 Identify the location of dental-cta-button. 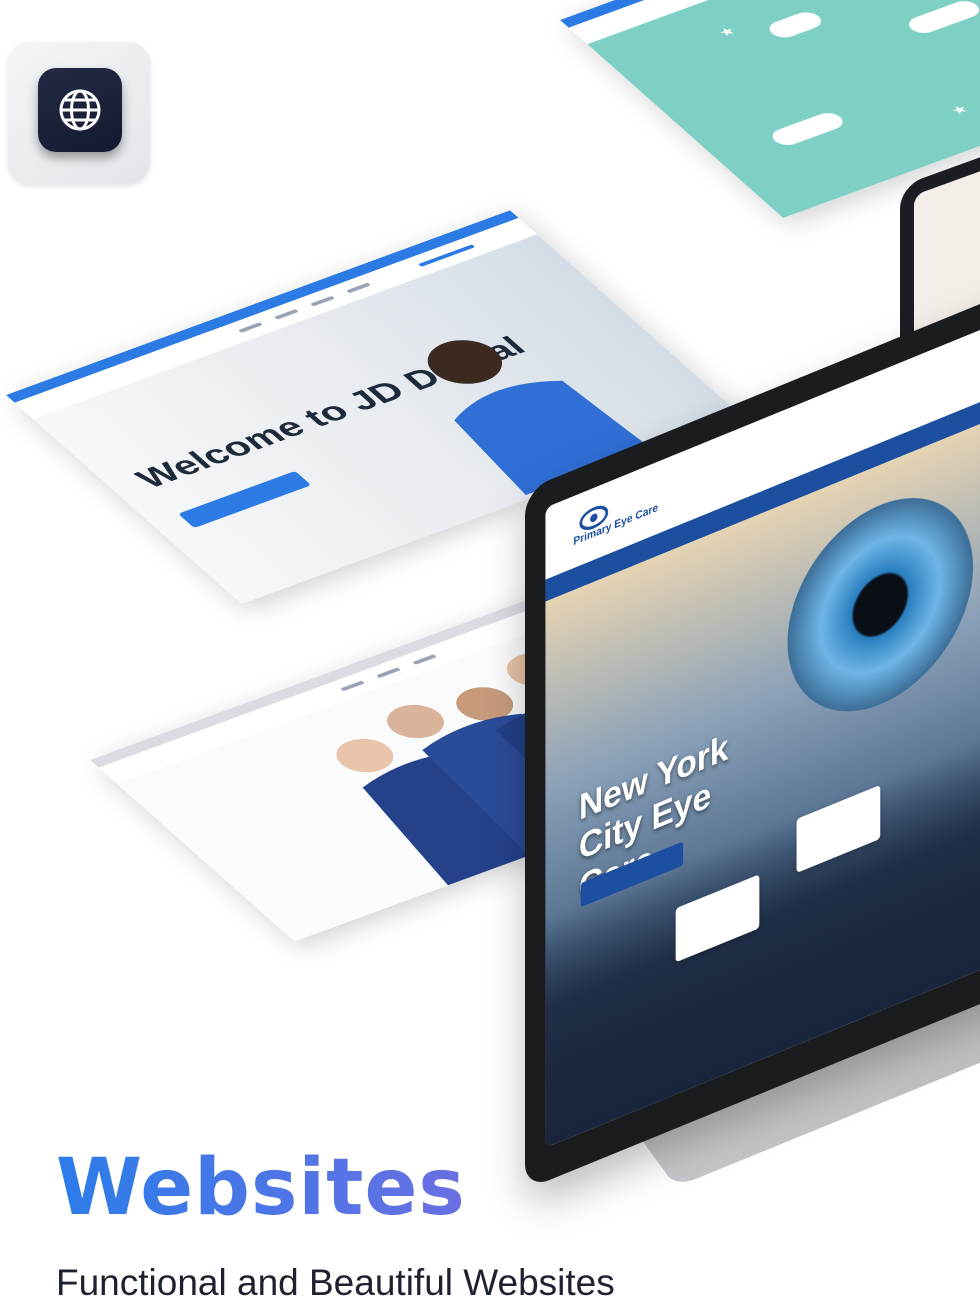
(245, 499).